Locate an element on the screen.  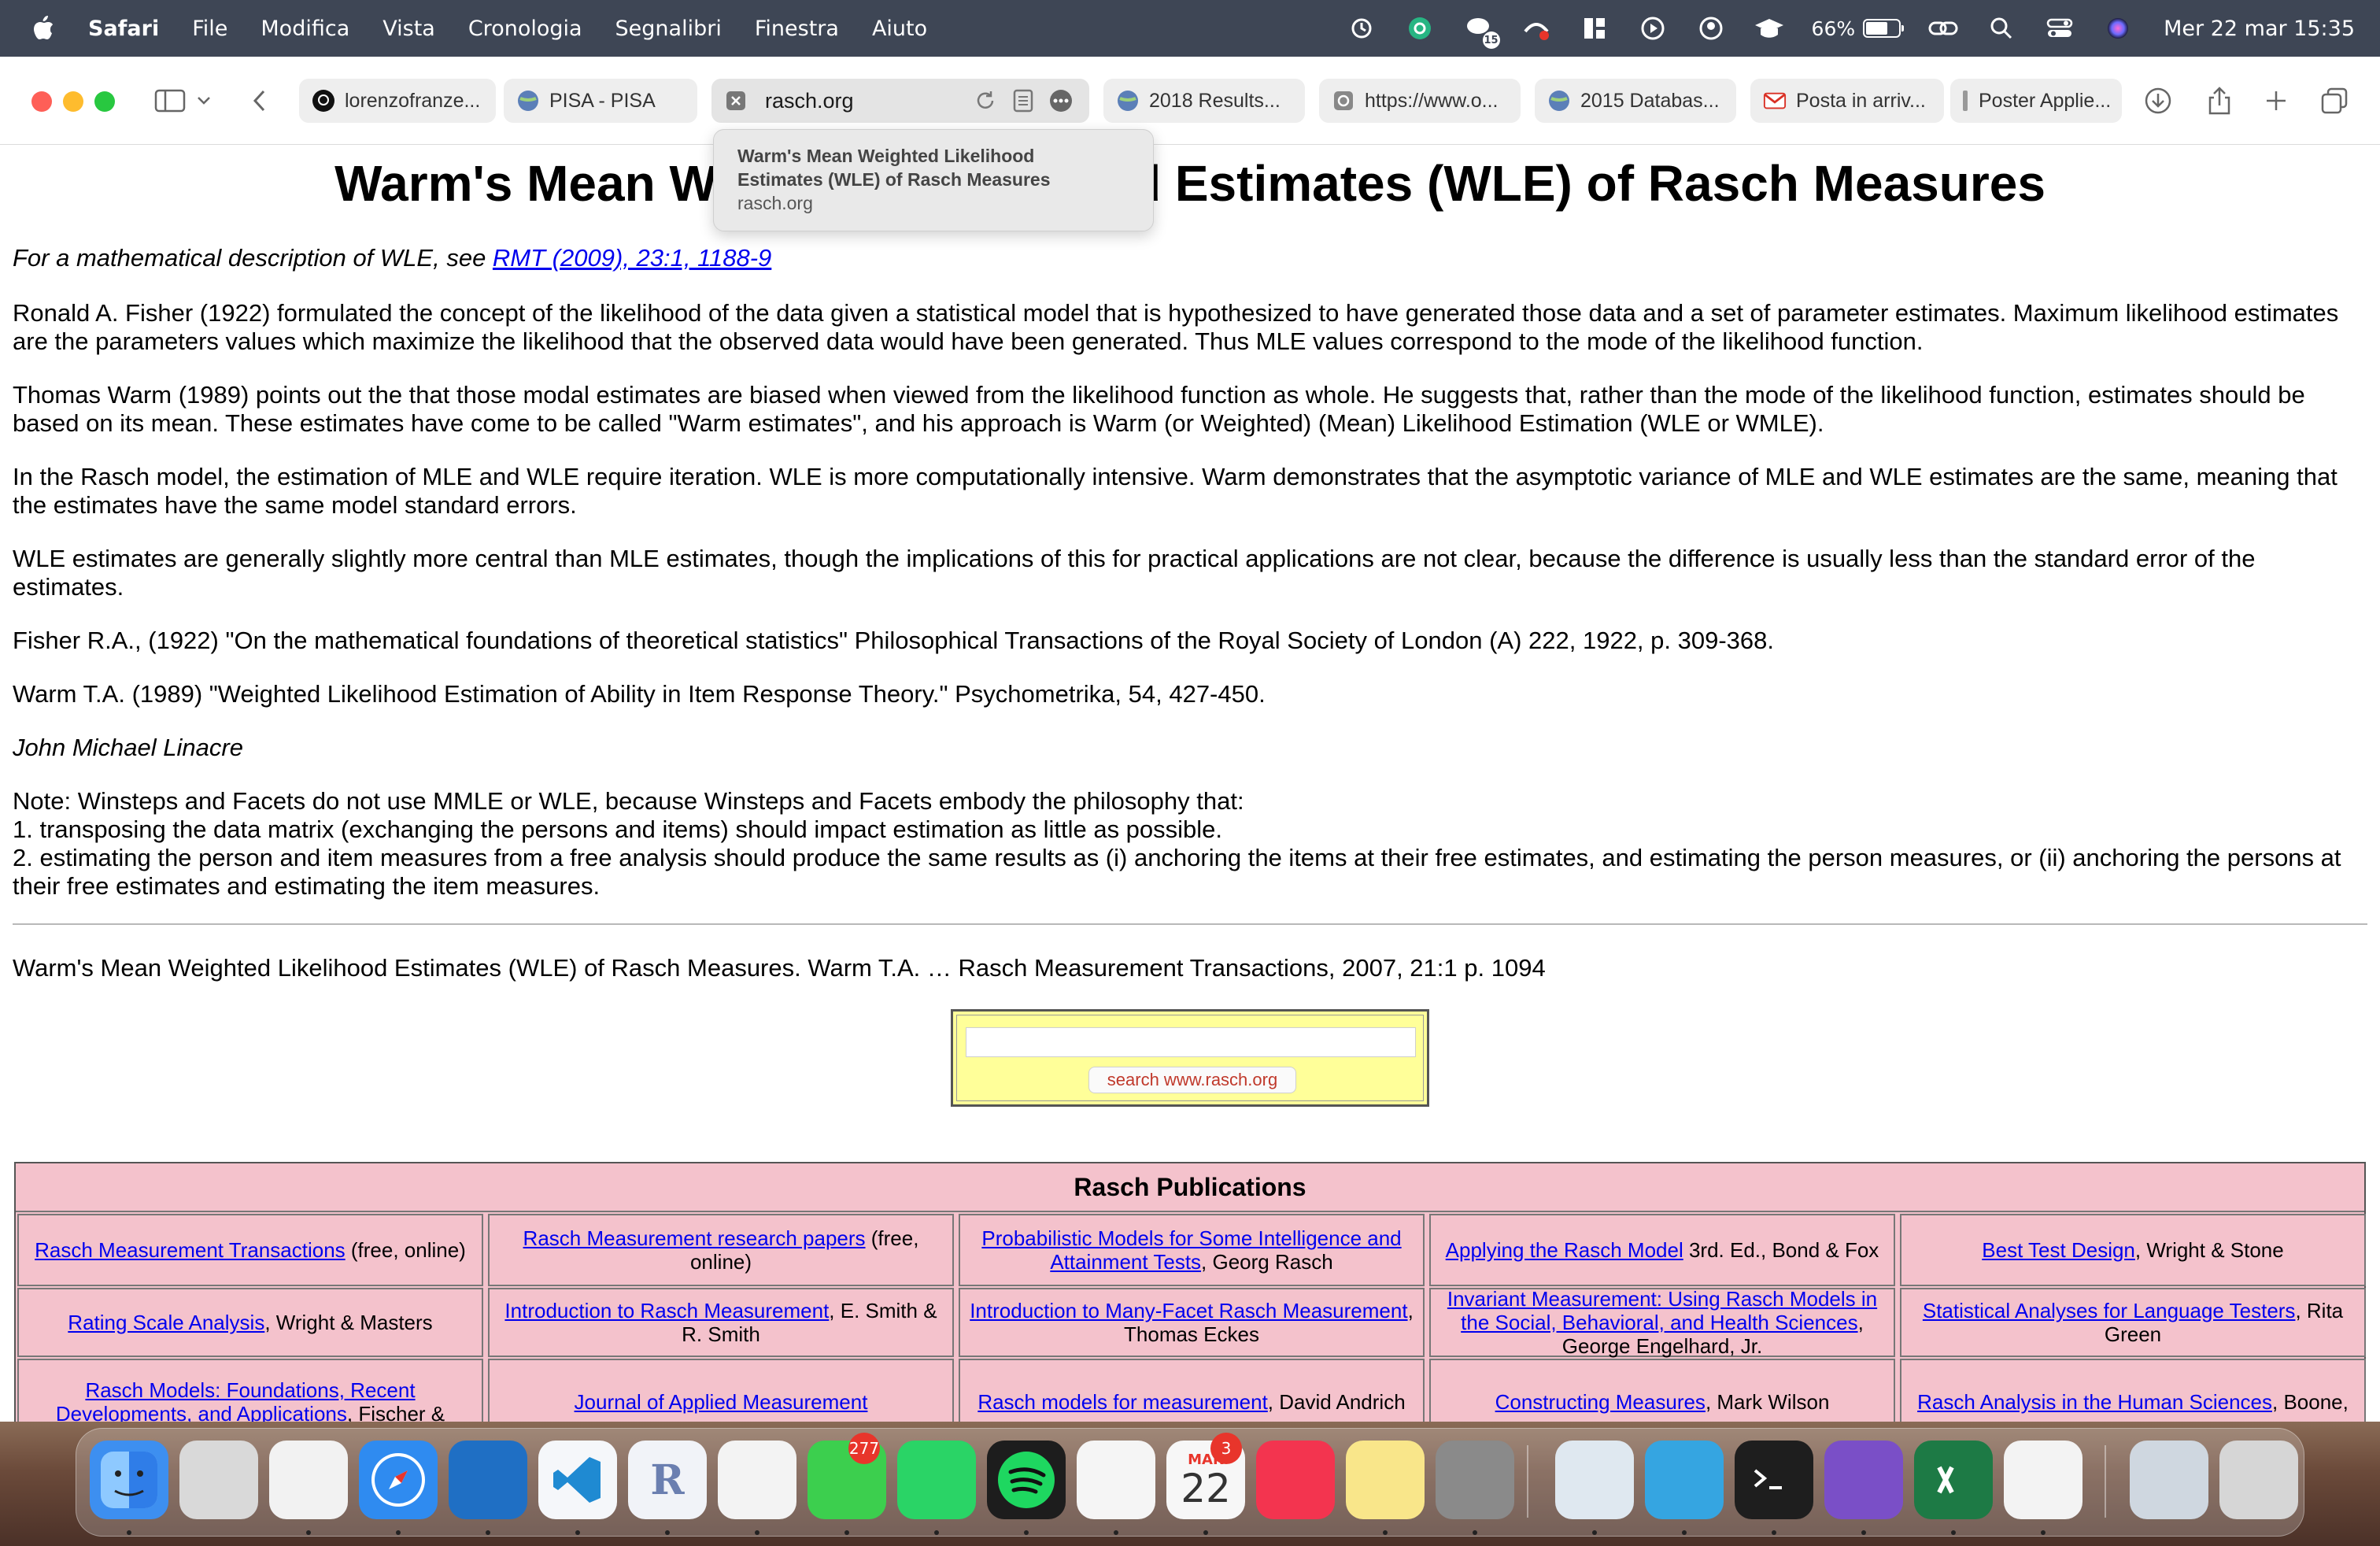
reader-view-icon is located at coordinates (1023, 101).